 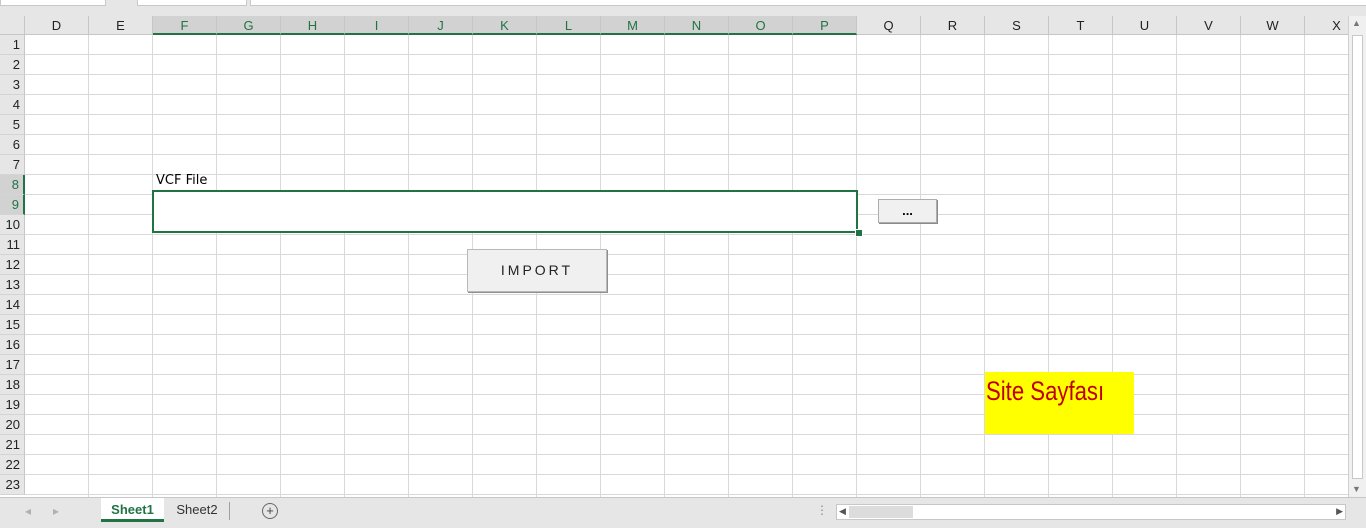 I want to click on column-header-o: O, so click(x=761, y=25).